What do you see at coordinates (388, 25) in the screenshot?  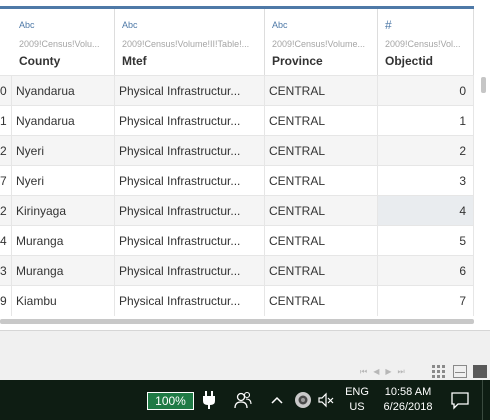 I see `number-type-icon: #` at bounding box center [388, 25].